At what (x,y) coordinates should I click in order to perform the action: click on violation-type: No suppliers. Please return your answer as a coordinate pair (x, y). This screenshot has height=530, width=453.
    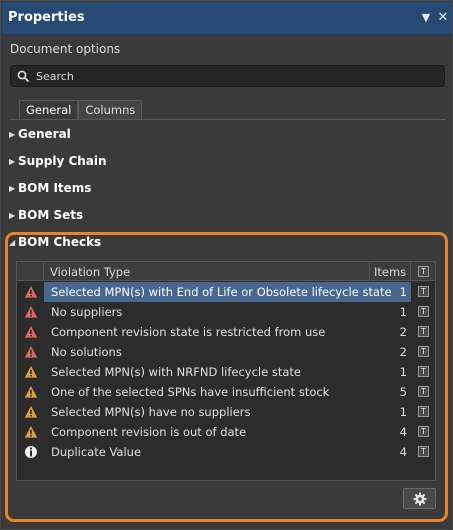
    Looking at the image, I should click on (87, 312).